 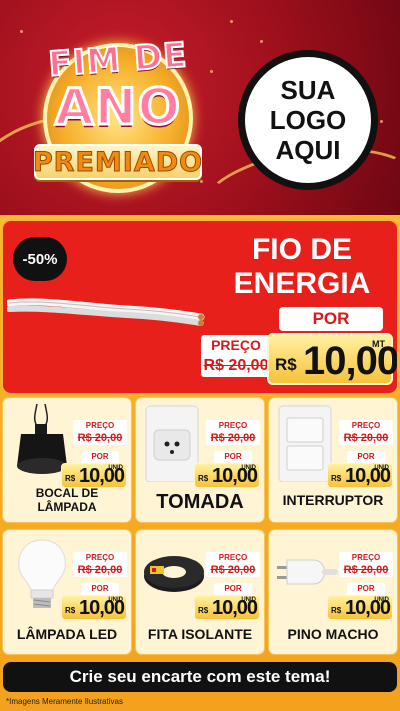 What do you see at coordinates (378, 344) in the screenshot?
I see `price-unit: MT` at bounding box center [378, 344].